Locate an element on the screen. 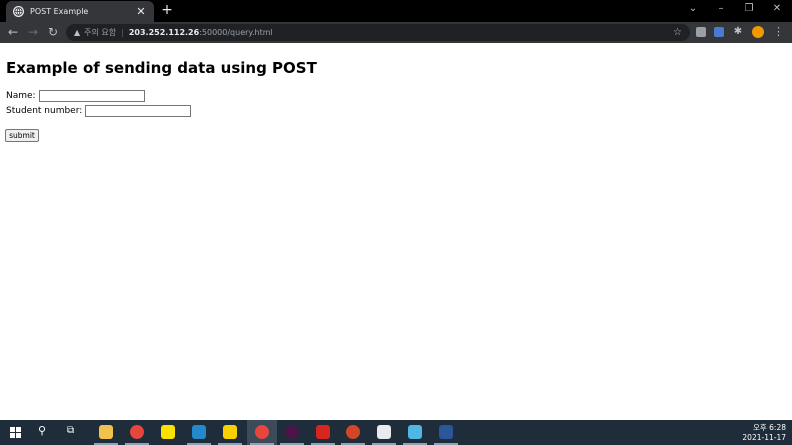 This screenshot has width=792, height=445. slack-icon is located at coordinates (292, 432).